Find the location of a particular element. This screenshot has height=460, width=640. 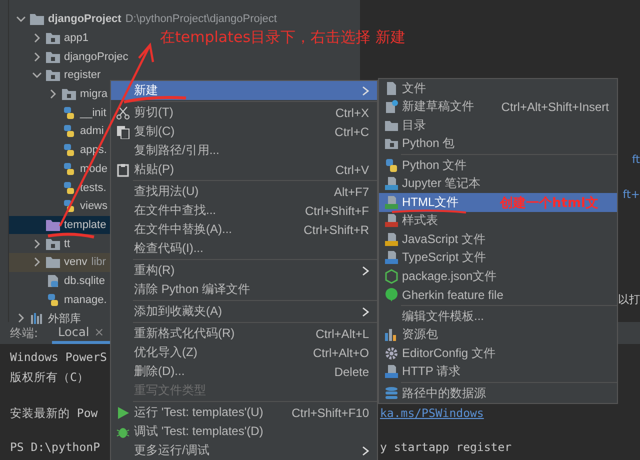

tree-item-label: template is located at coordinates (85, 224).